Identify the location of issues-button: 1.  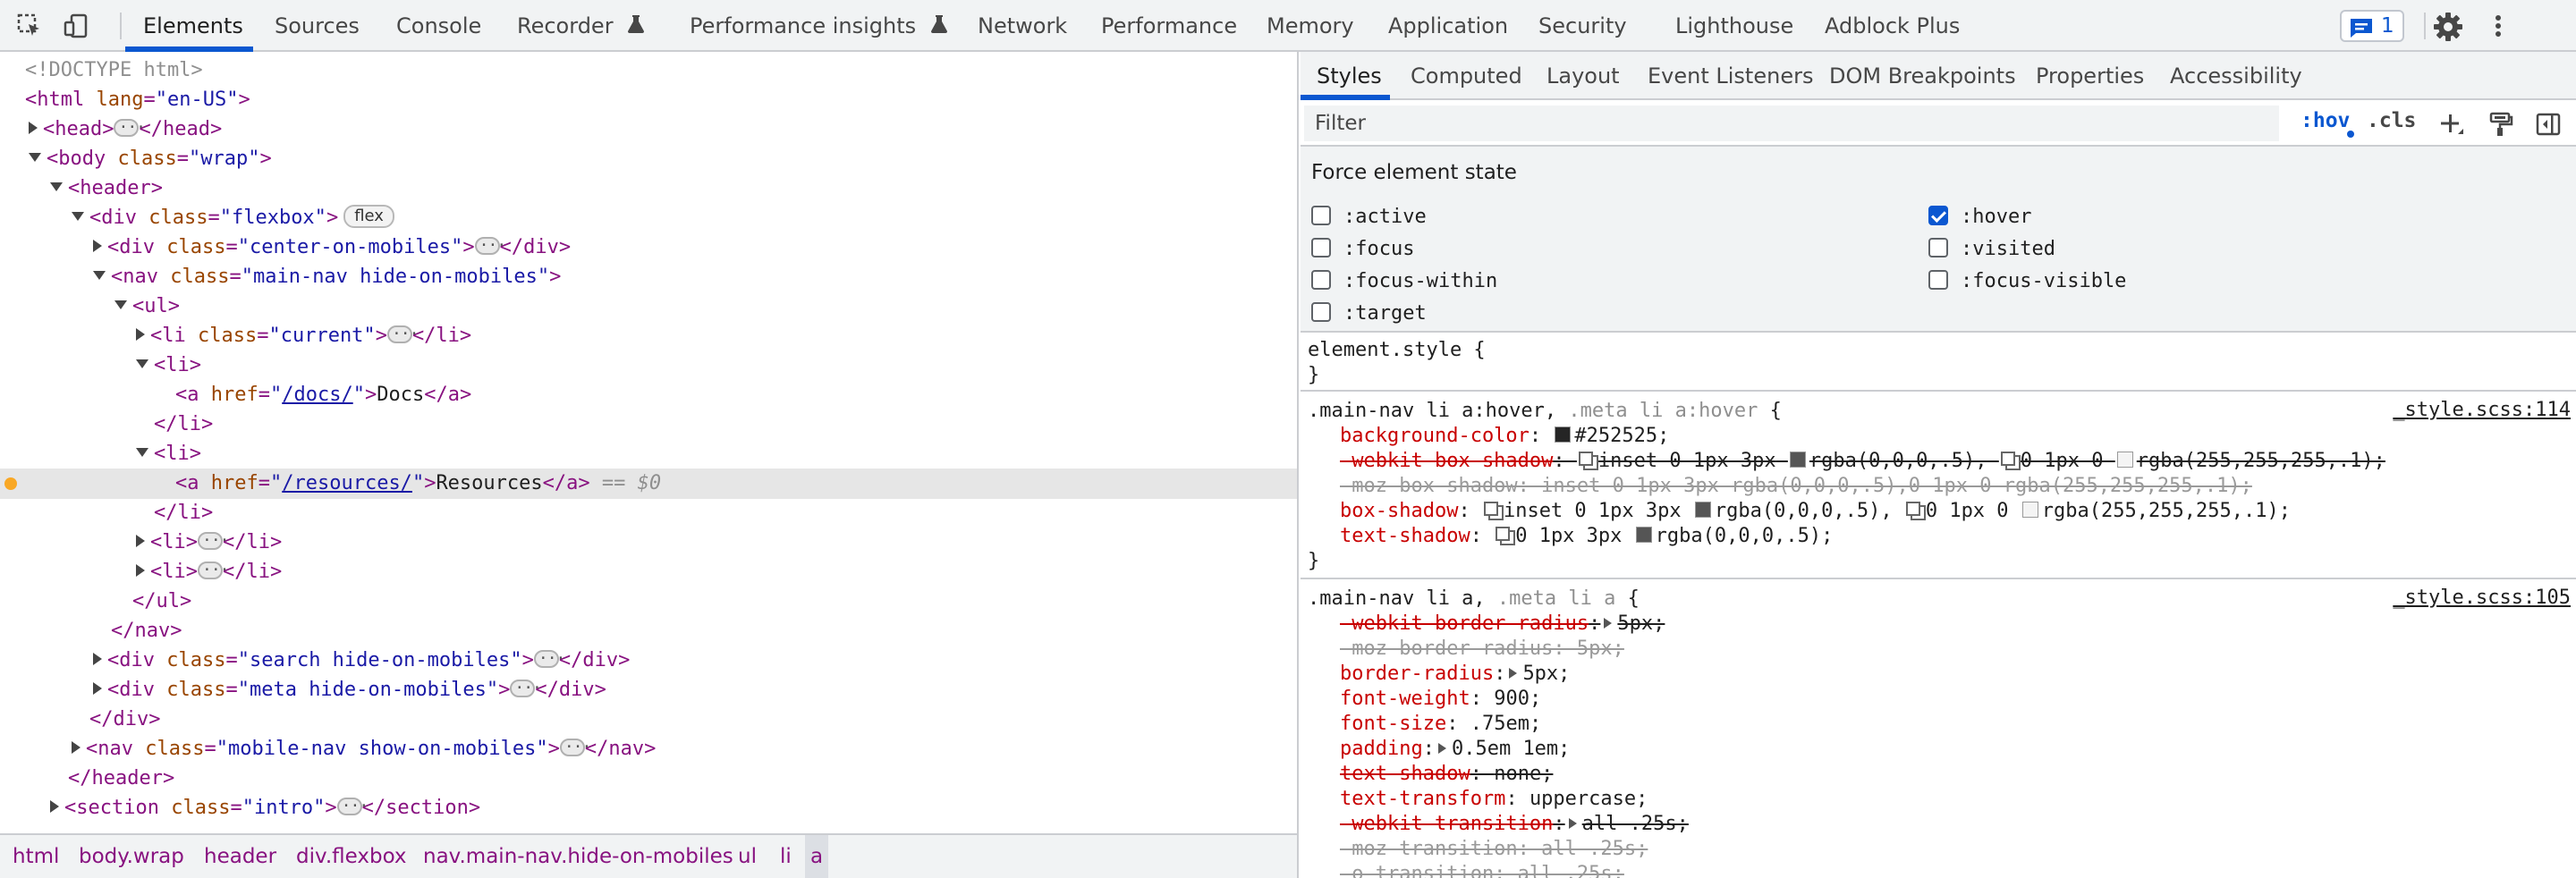
(2372, 26).